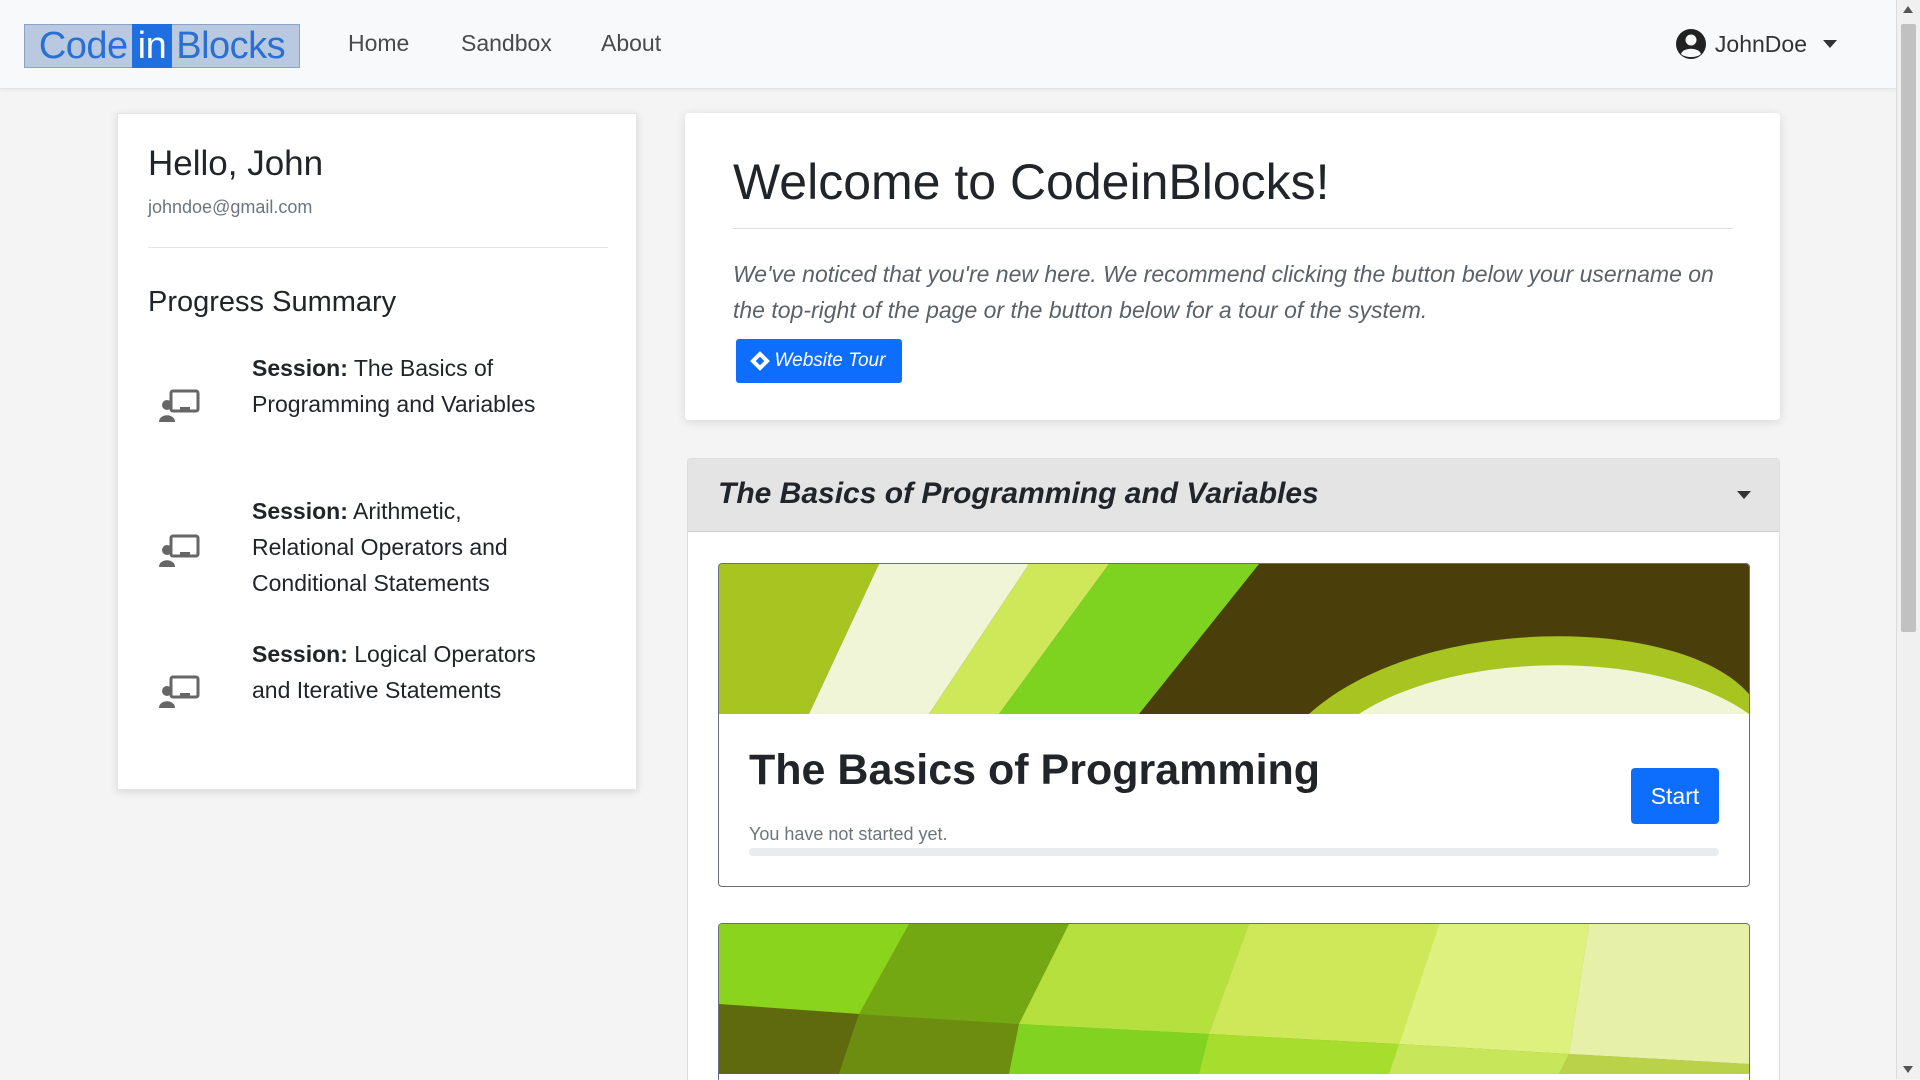  What do you see at coordinates (1760, 43) in the screenshot?
I see `username-label: JohnDoe` at bounding box center [1760, 43].